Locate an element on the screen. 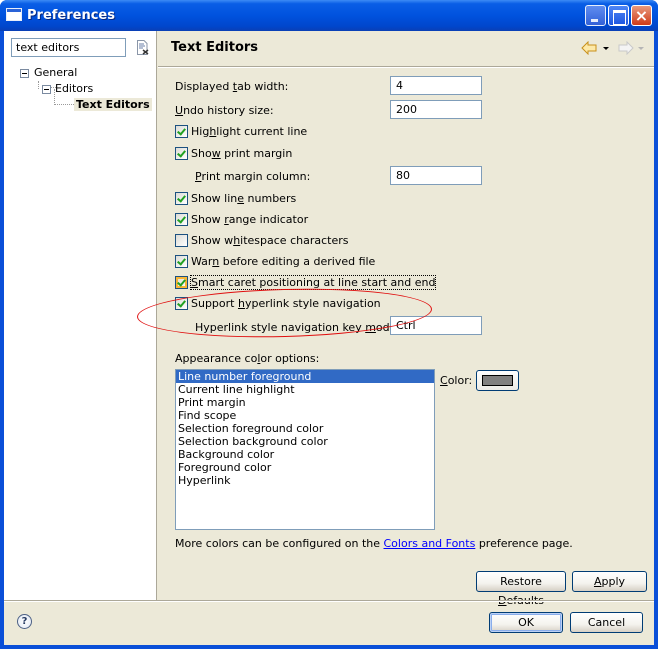 This screenshot has width=658, height=649. appearance-list-item: Line number foreground is located at coordinates (305, 376).